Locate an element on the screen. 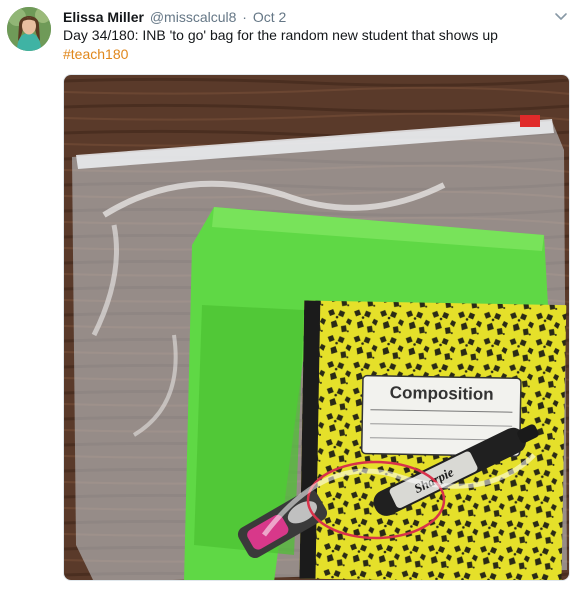  tweet-date: Oct 2 is located at coordinates (269, 17).